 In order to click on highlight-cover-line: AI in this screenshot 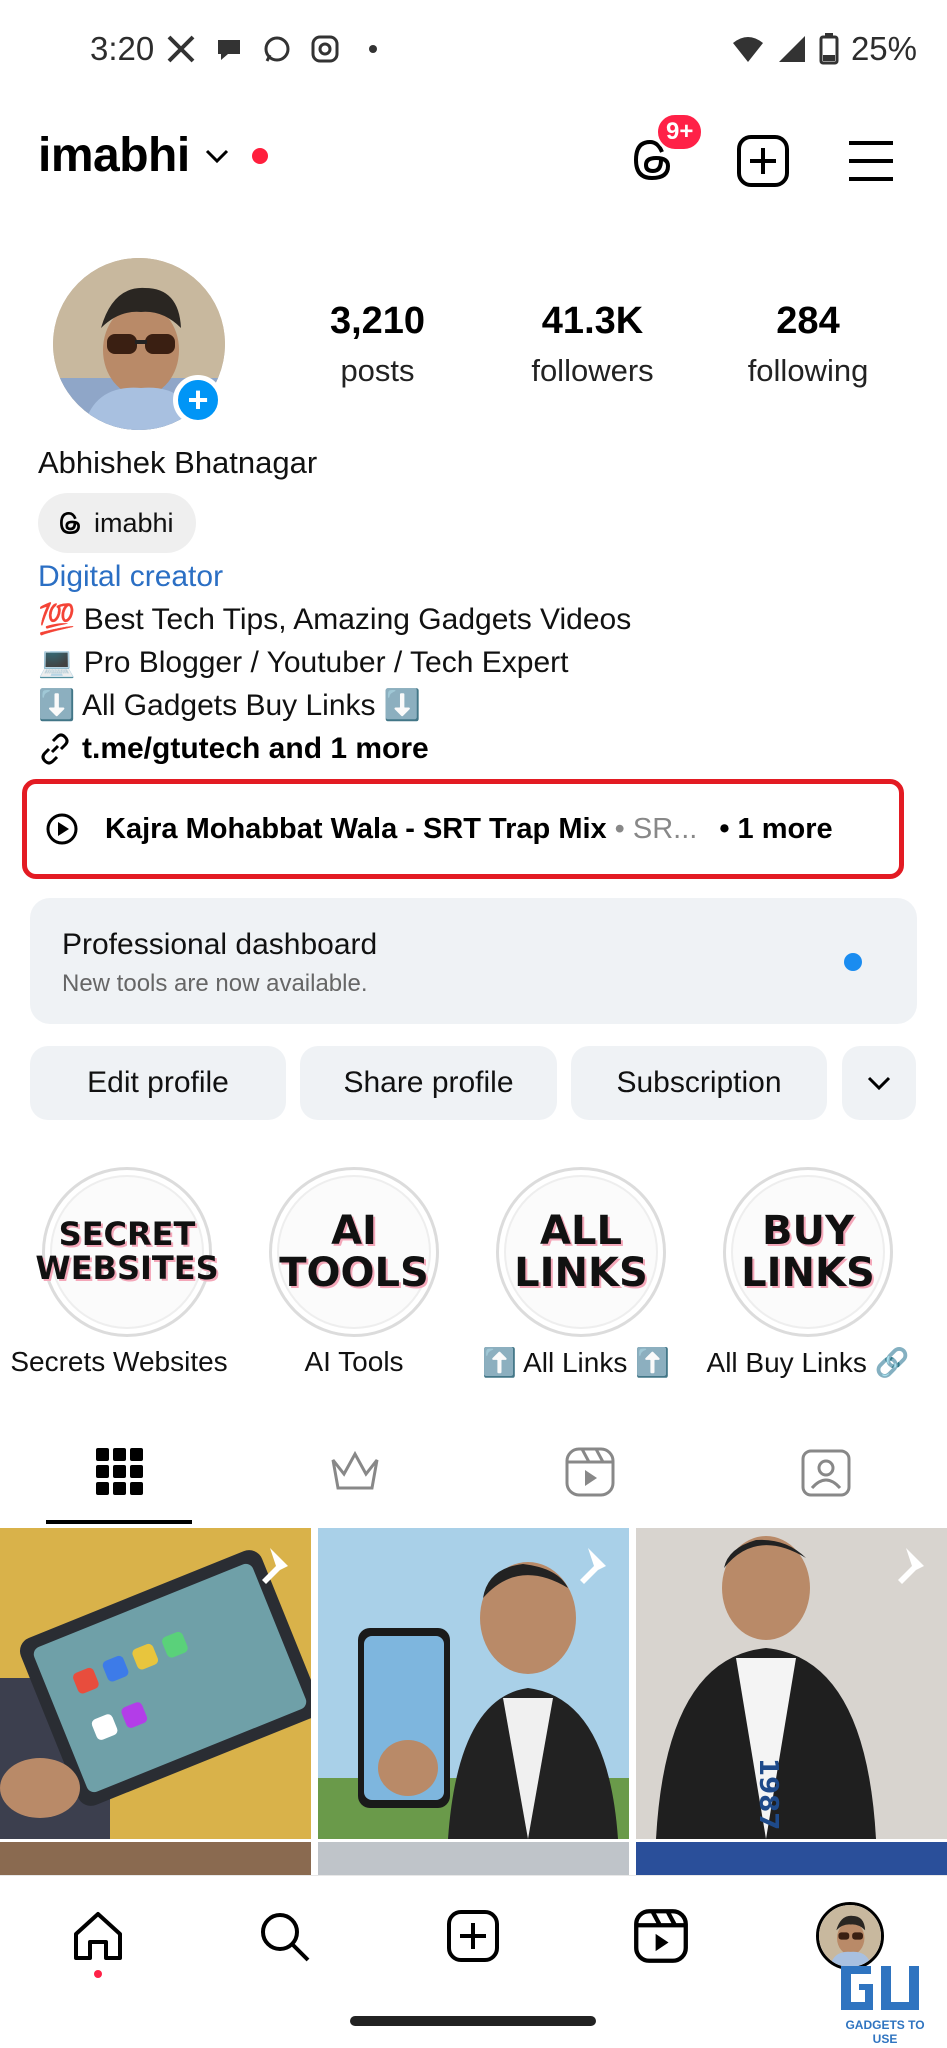, I will do `click(354, 1231)`.